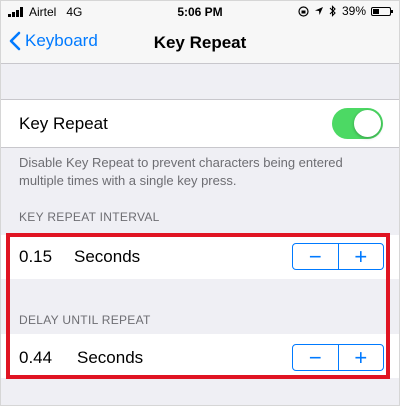 The width and height of the screenshot is (400, 406). I want to click on bluetooth-icon, so click(332, 11).